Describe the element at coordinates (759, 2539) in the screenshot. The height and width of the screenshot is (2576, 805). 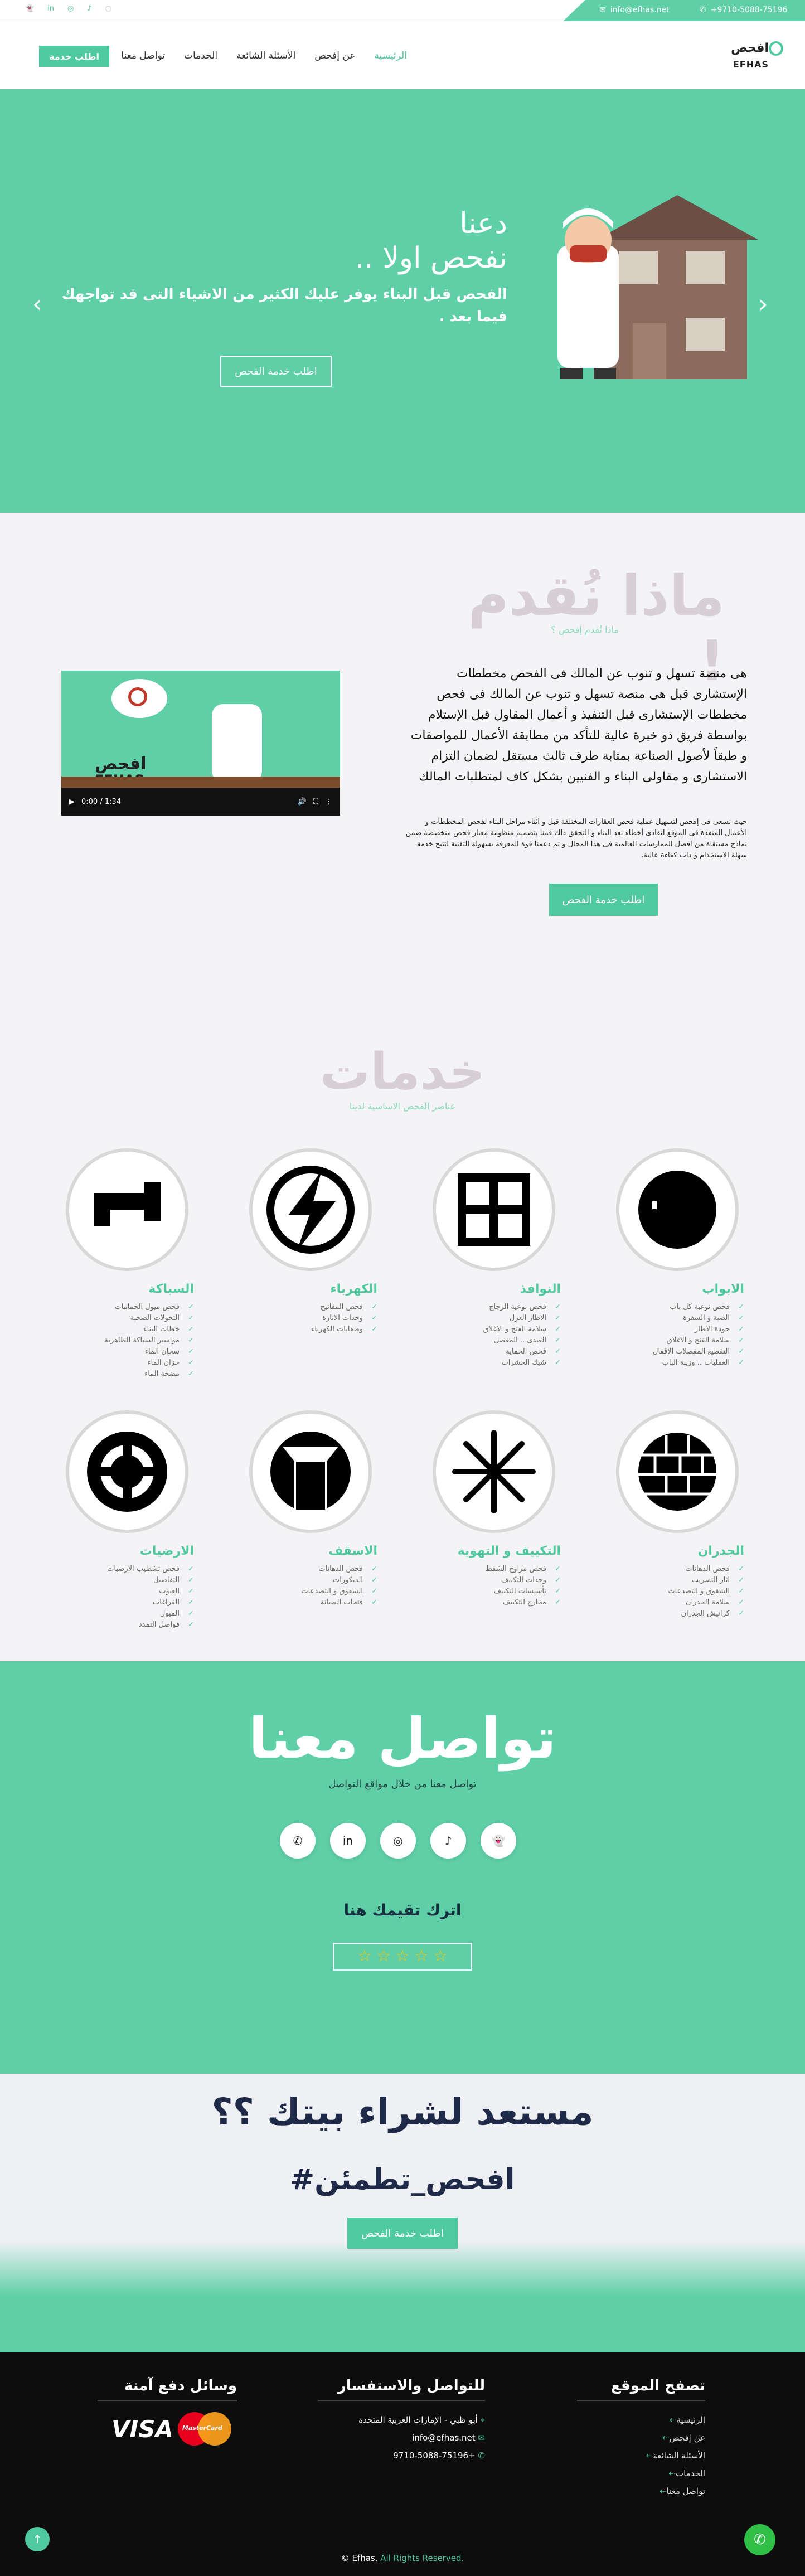
I see `whatsapp-float-button: ✆` at that location.